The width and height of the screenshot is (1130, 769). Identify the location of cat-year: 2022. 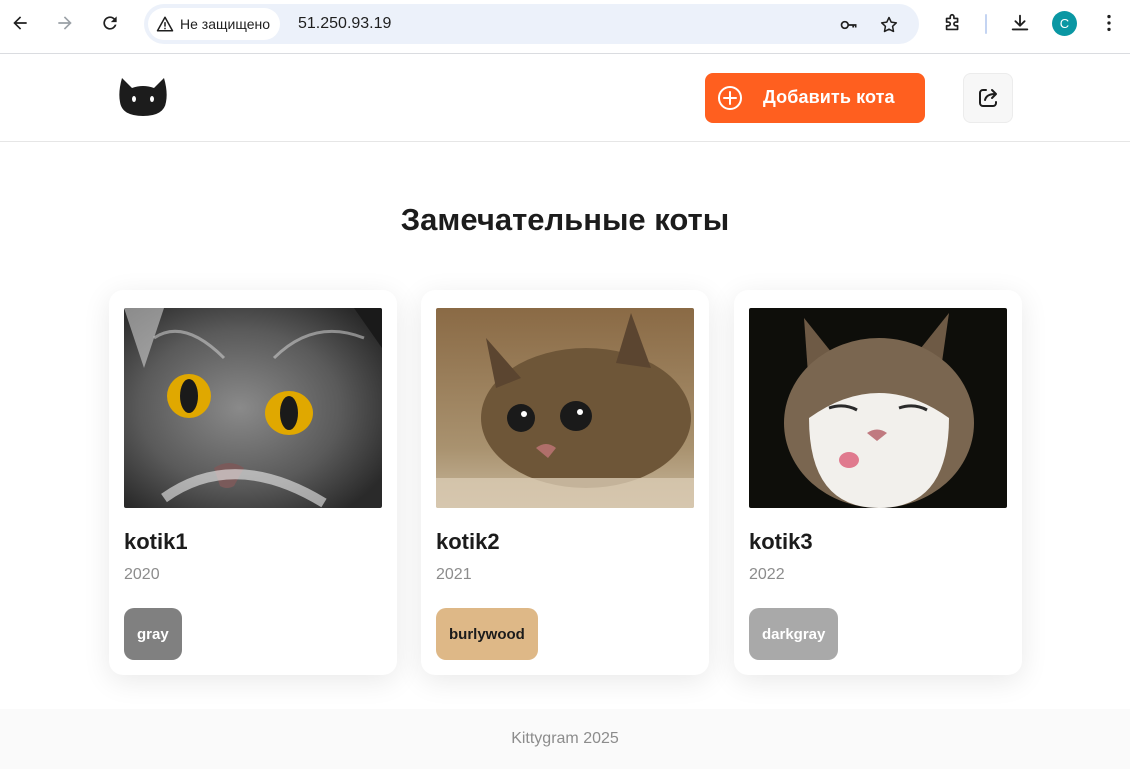
(767, 574).